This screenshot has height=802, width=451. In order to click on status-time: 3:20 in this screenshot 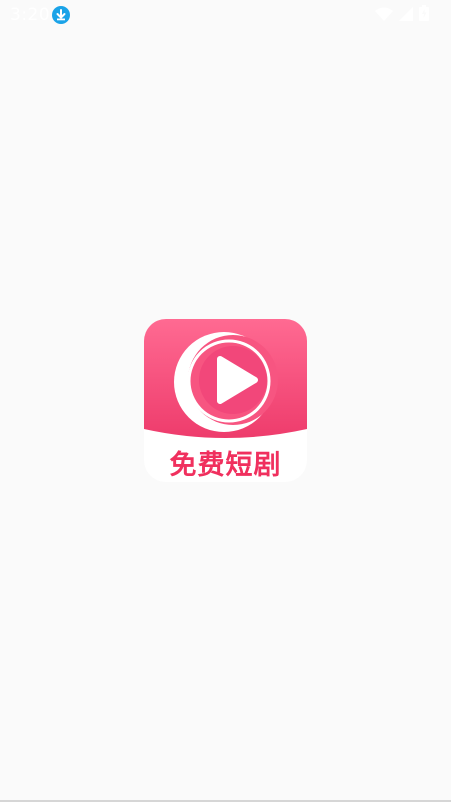, I will do `click(30, 15)`.